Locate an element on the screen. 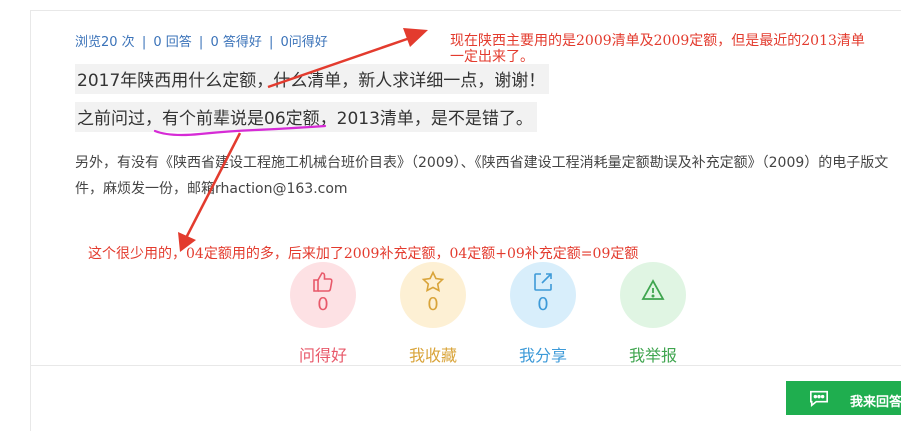 Image resolution: width=901 pixels, height=431 pixels. good-question-circle: 0 is located at coordinates (323, 295).